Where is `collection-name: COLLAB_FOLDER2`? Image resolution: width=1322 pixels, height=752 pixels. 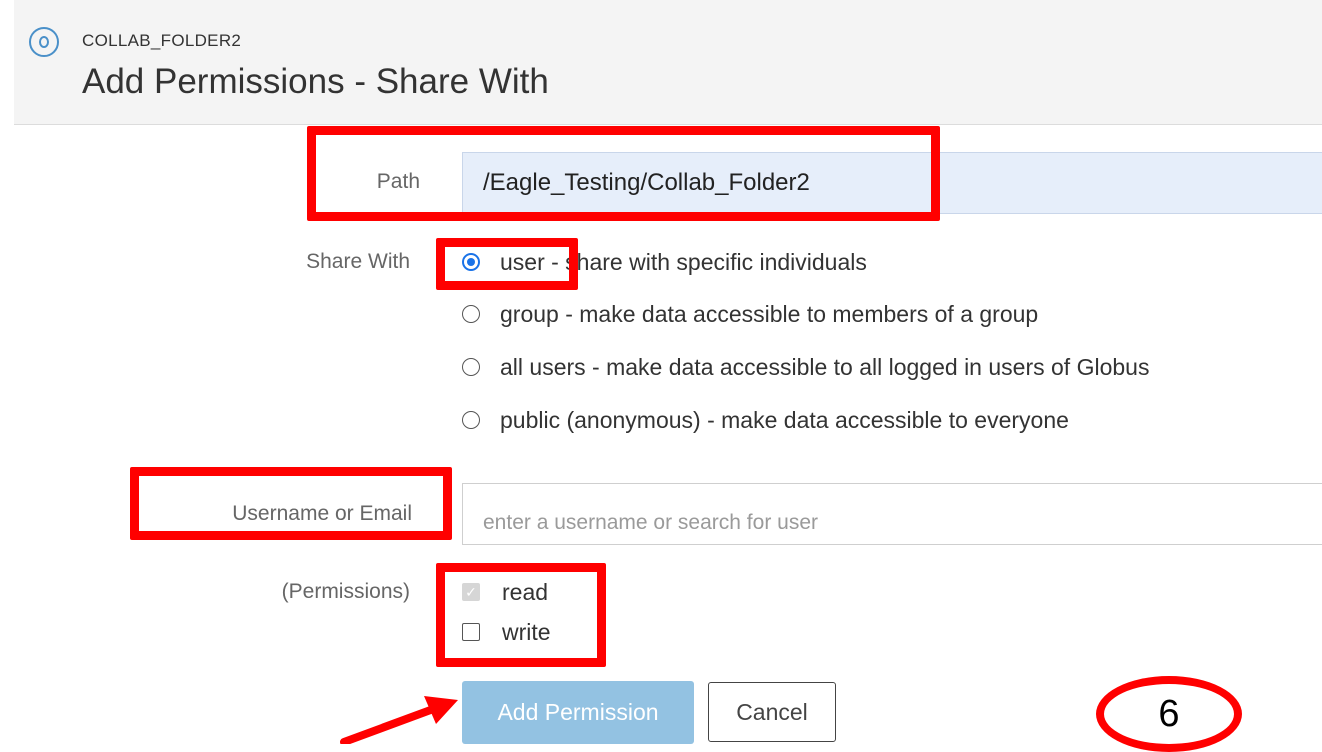
collection-name: COLLAB_FOLDER2 is located at coordinates (162, 40).